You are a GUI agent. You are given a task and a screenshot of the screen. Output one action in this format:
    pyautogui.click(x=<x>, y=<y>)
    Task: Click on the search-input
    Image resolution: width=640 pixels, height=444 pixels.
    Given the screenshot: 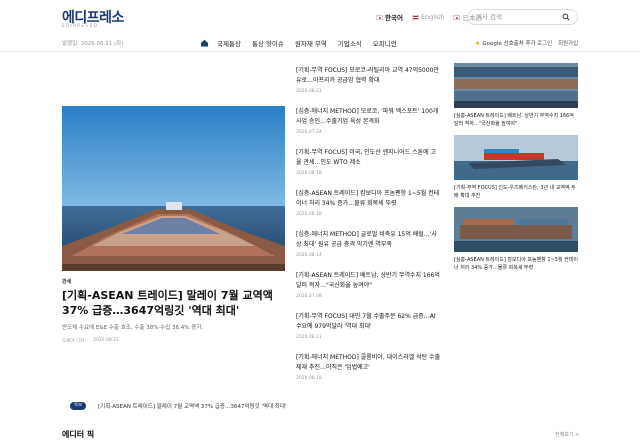 What is the action you would take?
    pyautogui.click(x=516, y=17)
    